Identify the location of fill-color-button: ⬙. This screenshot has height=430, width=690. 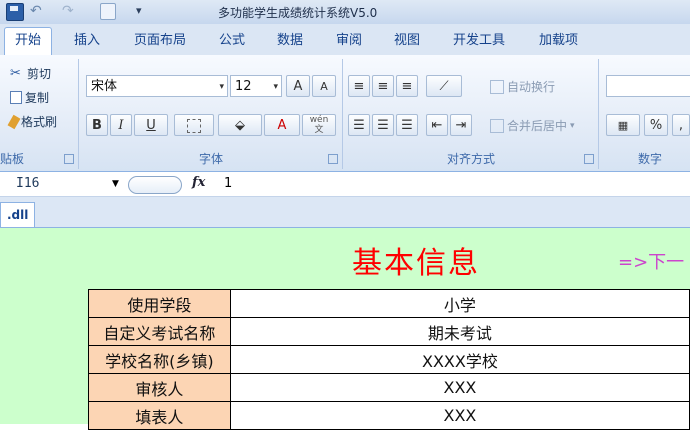
(240, 125).